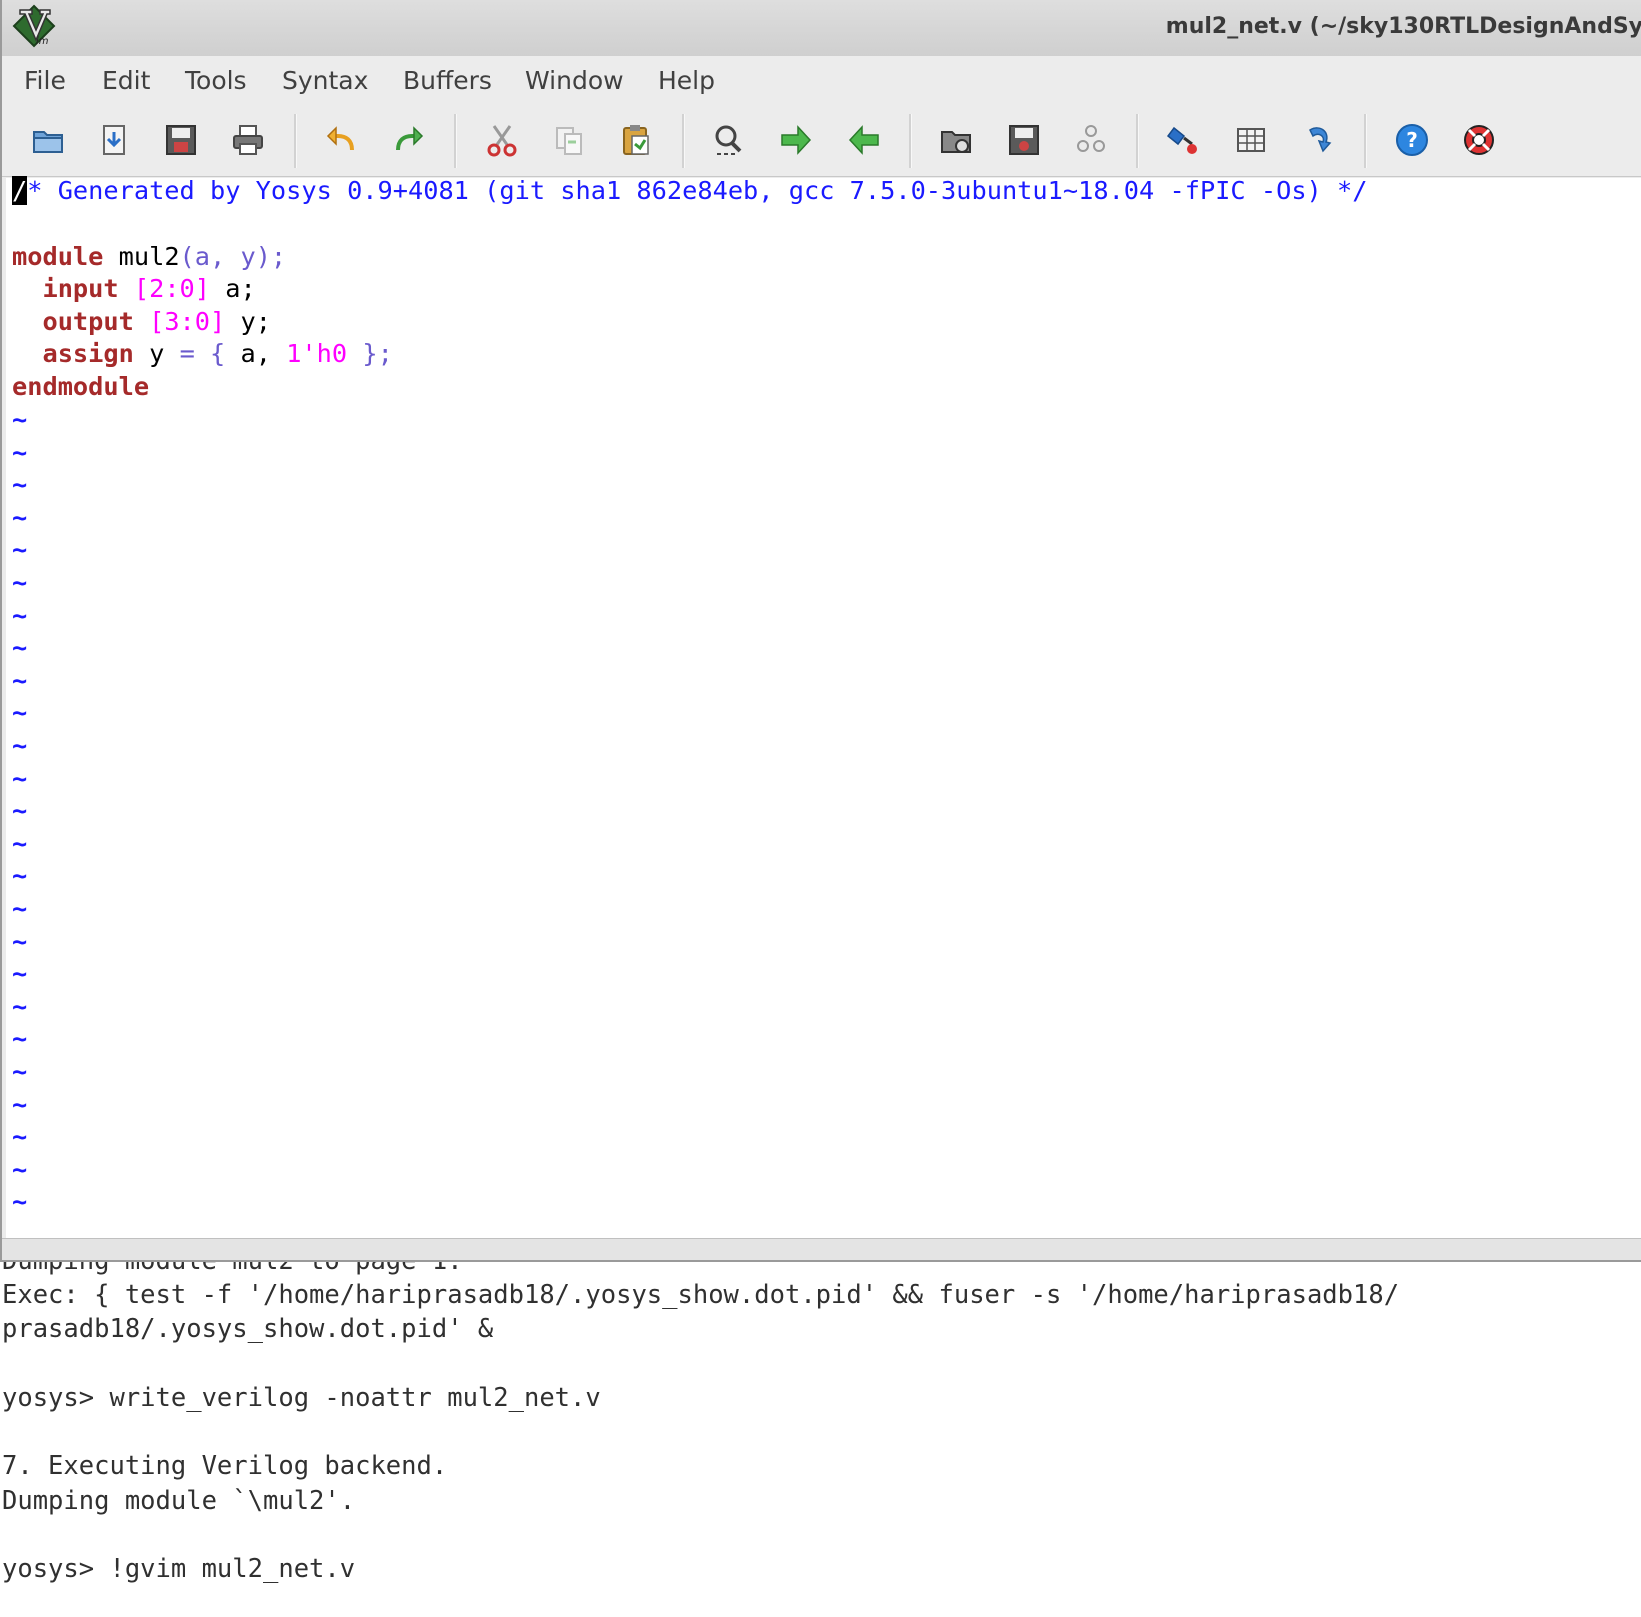 This screenshot has height=1617, width=1641. Describe the element at coordinates (48, 140) in the screenshot. I see `open-file-icon` at that location.